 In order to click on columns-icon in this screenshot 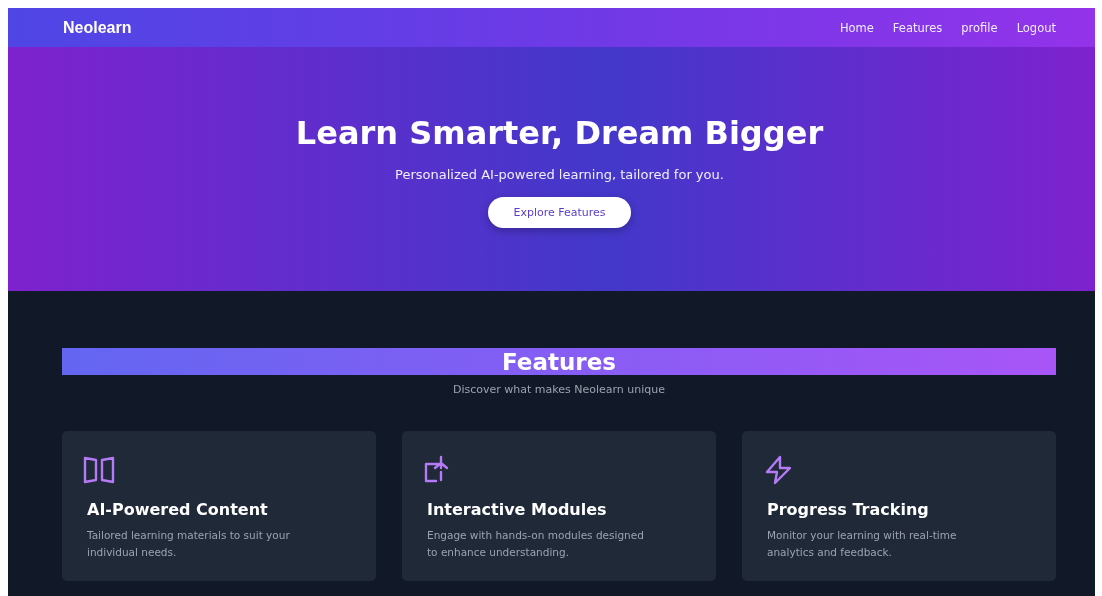, I will do `click(99, 470)`.